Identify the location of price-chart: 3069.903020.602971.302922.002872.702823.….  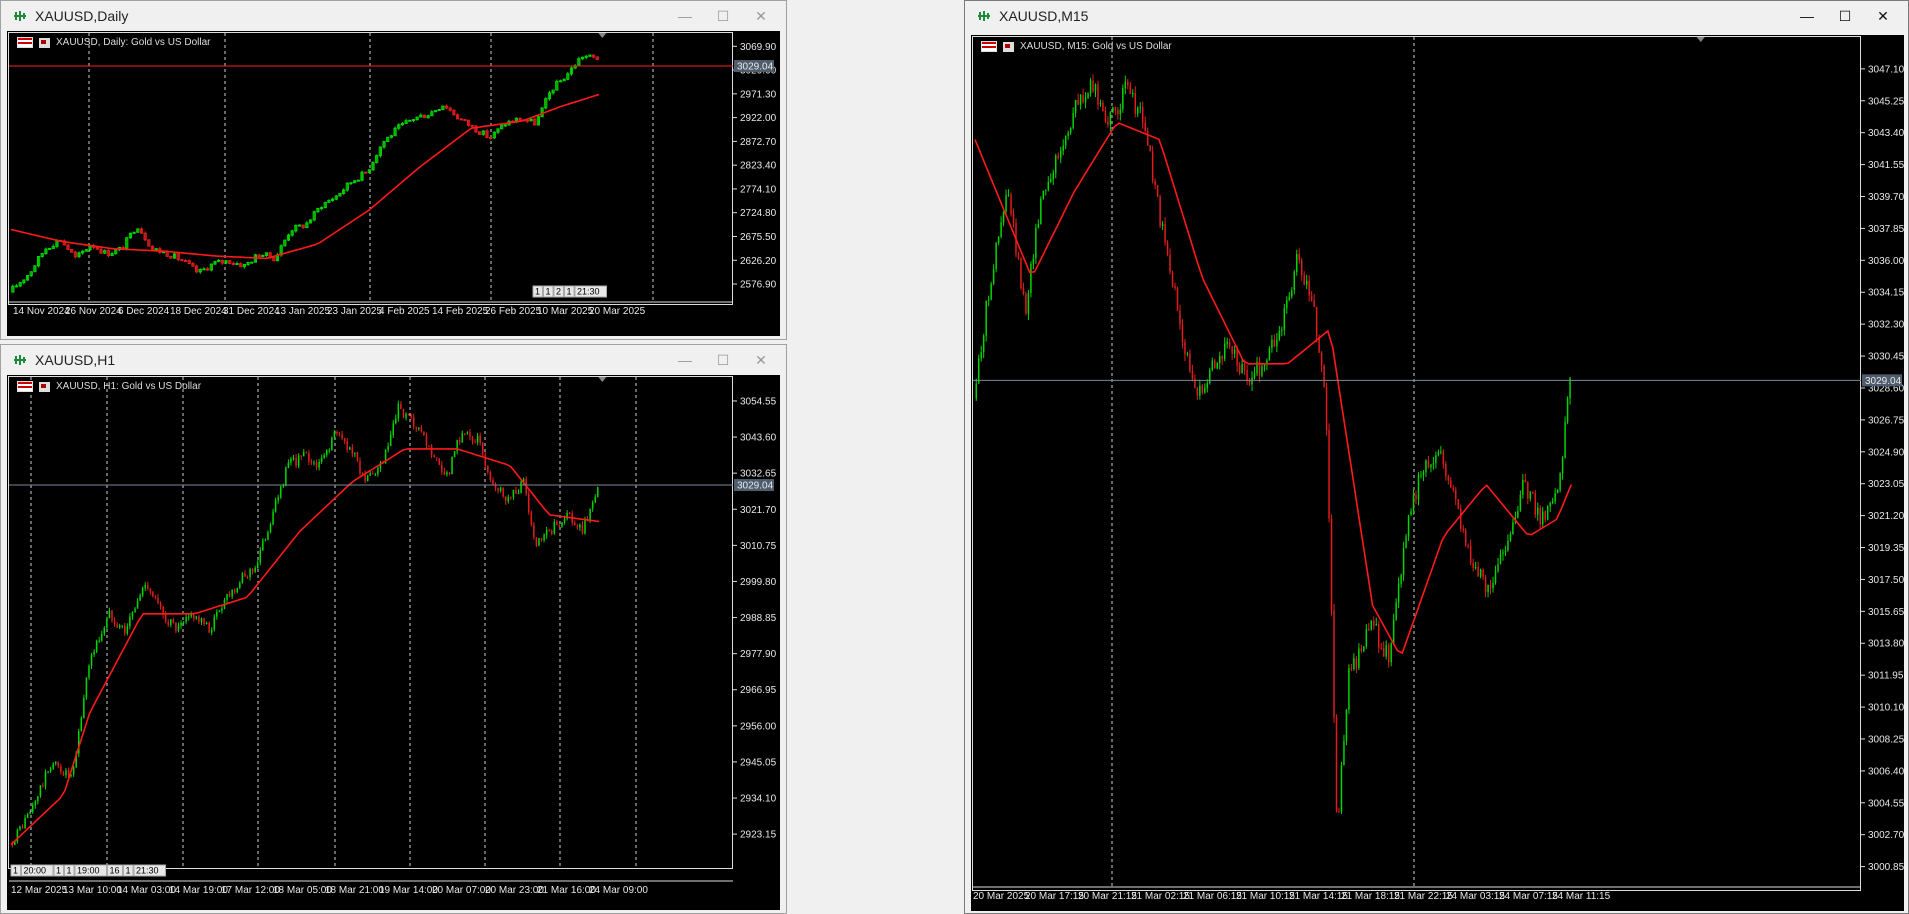
(393, 183).